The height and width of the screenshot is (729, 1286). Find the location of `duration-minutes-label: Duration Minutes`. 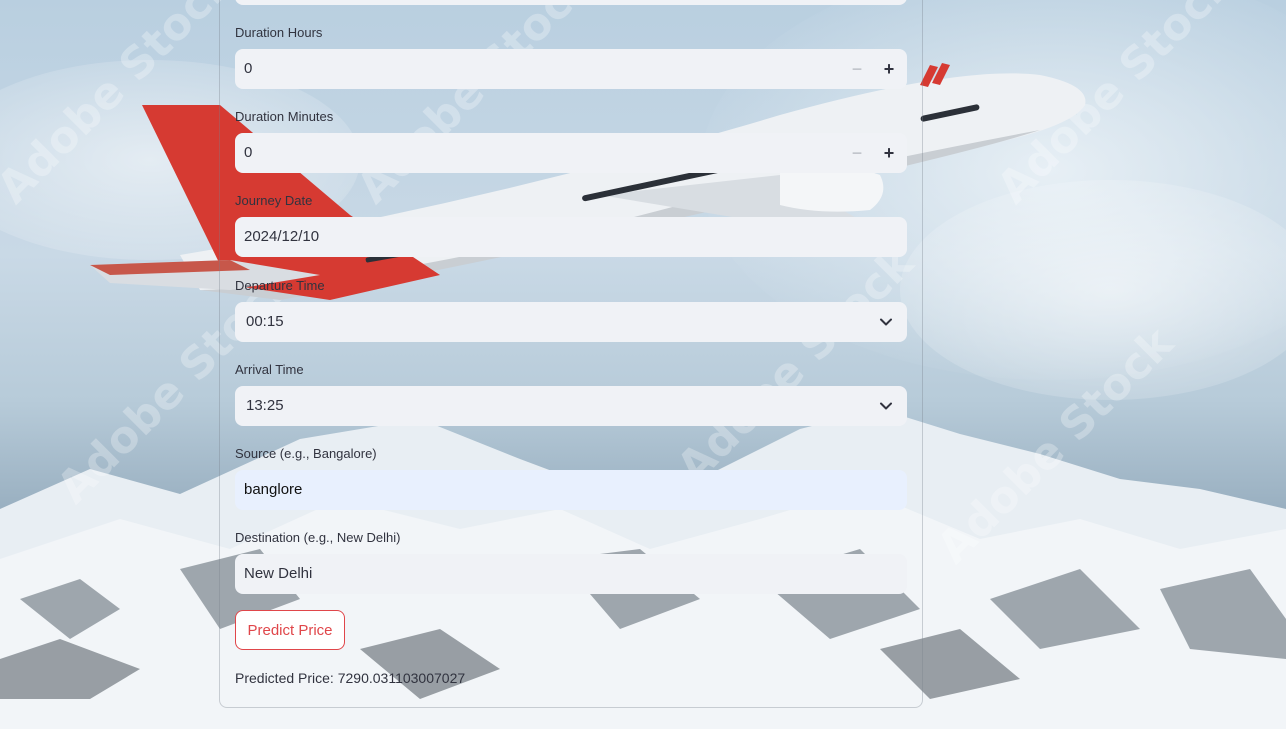

duration-minutes-label: Duration Minutes is located at coordinates (284, 116).